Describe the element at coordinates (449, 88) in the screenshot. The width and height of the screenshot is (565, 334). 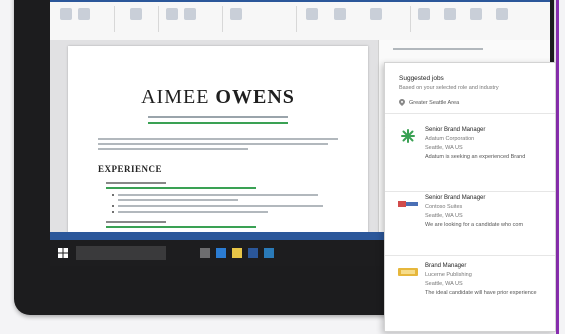
I see `card-subtitle: Based on your selected role and industry` at that location.